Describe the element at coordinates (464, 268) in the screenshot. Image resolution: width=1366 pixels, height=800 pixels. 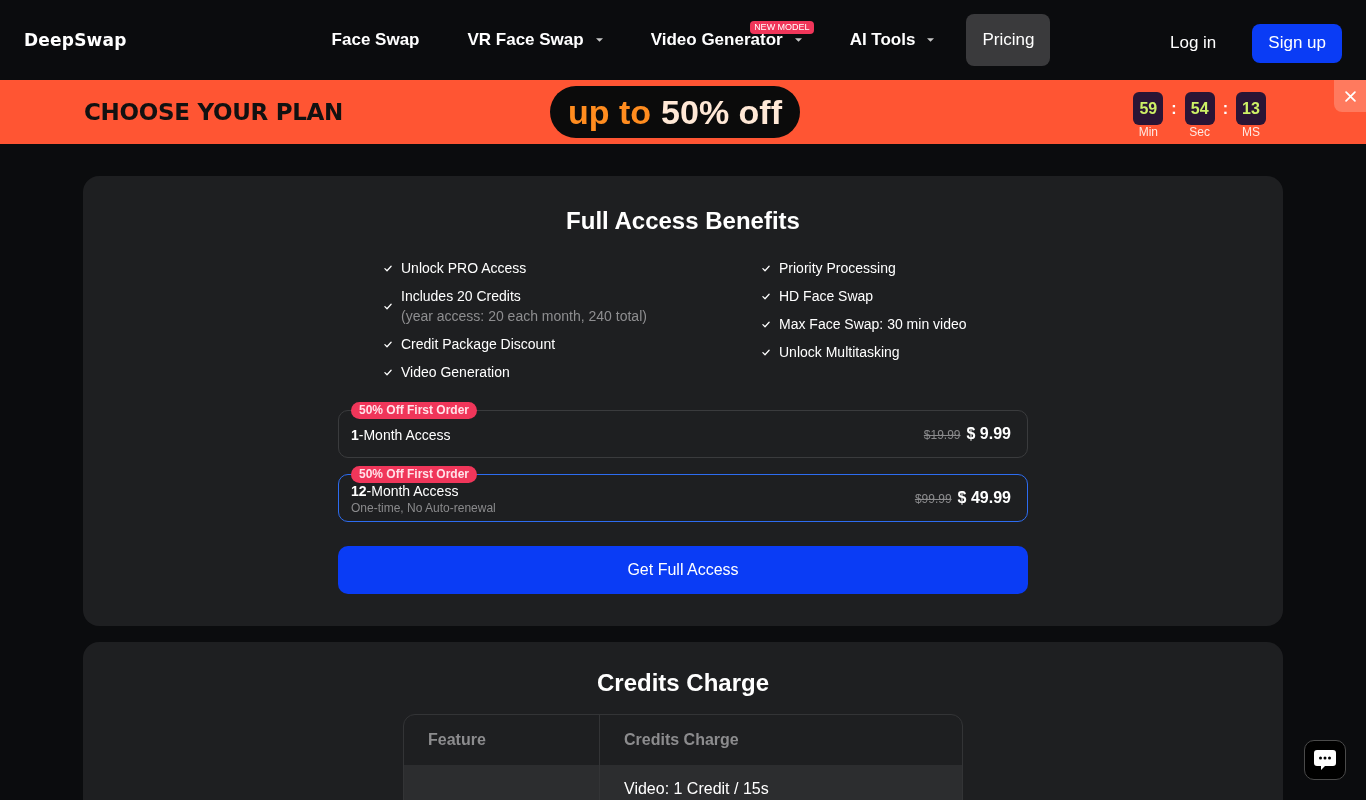
I see `benefit-text: Unlock PRO Access` at that location.